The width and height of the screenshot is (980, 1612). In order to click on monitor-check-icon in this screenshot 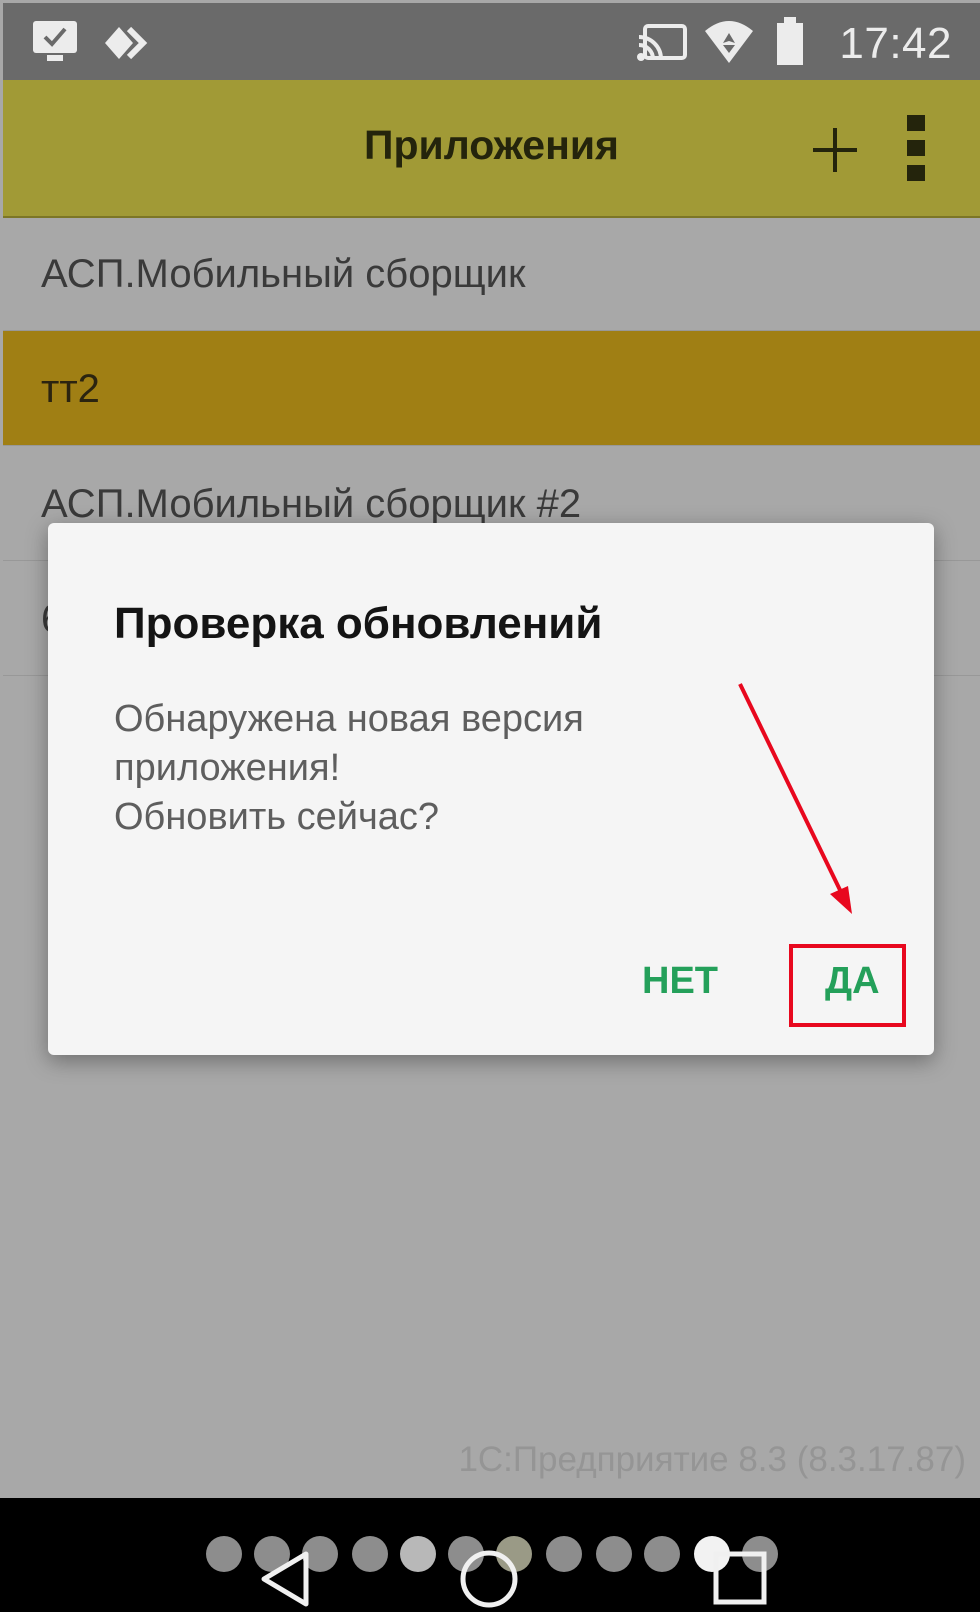, I will do `click(55, 41)`.